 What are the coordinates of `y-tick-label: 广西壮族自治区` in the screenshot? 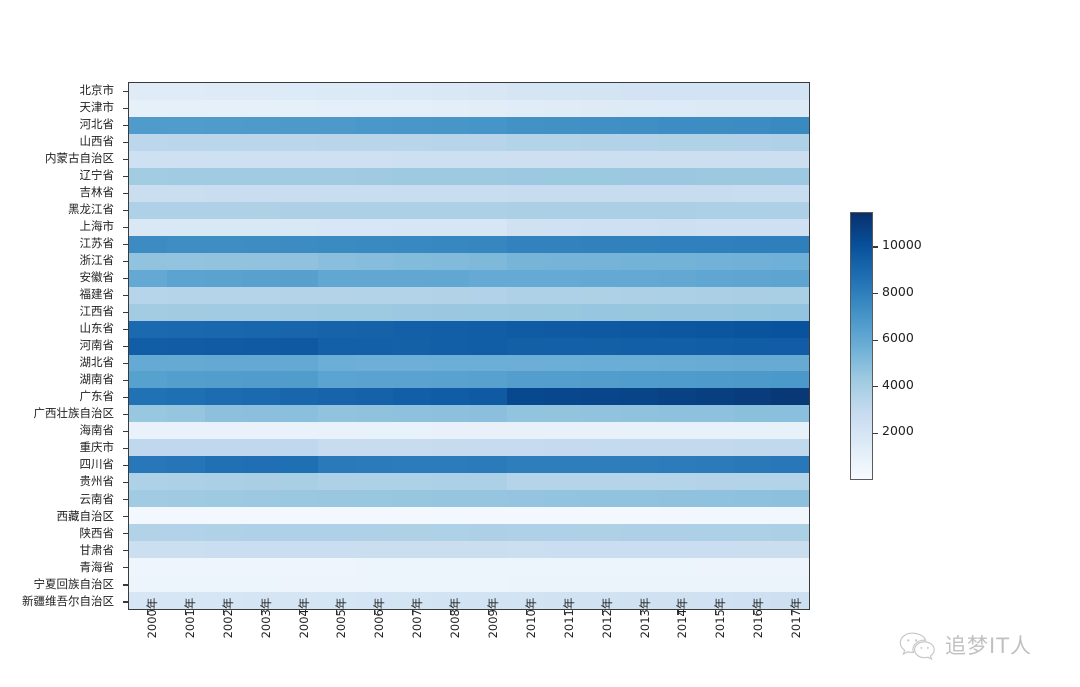 It's located at (74, 413).